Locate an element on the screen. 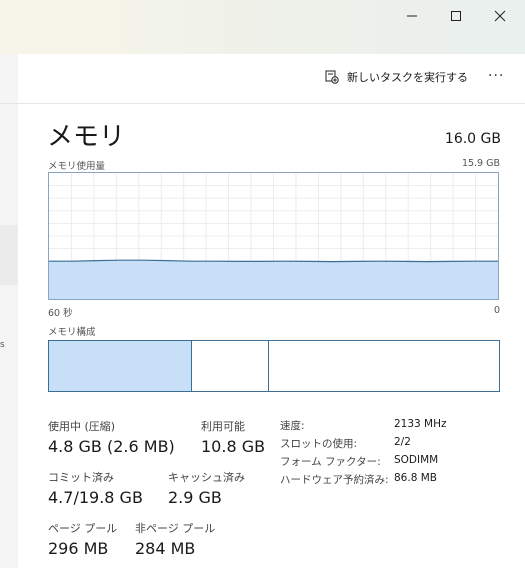 This screenshot has width=525, height=568. in-use-value: 4.8 GB (2.6 MB) is located at coordinates (111, 446).